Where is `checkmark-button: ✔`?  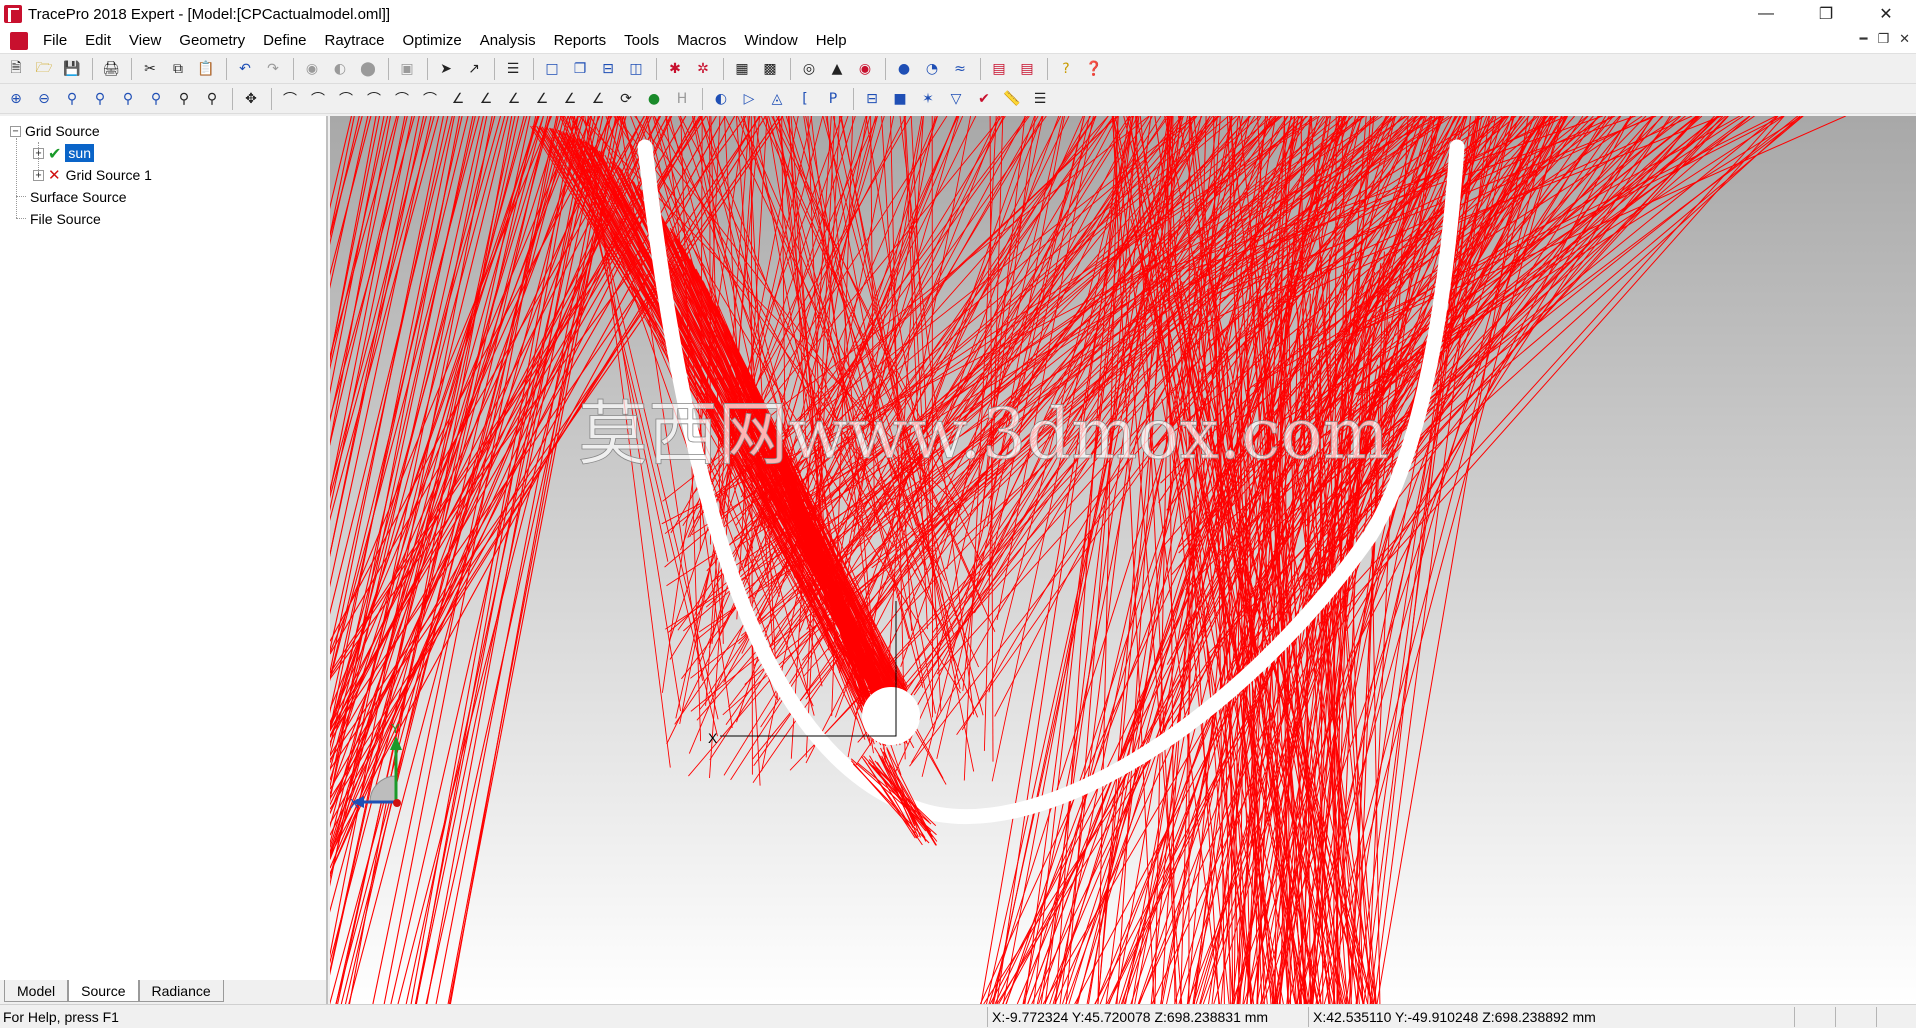
checkmark-button: ✔ is located at coordinates (984, 99).